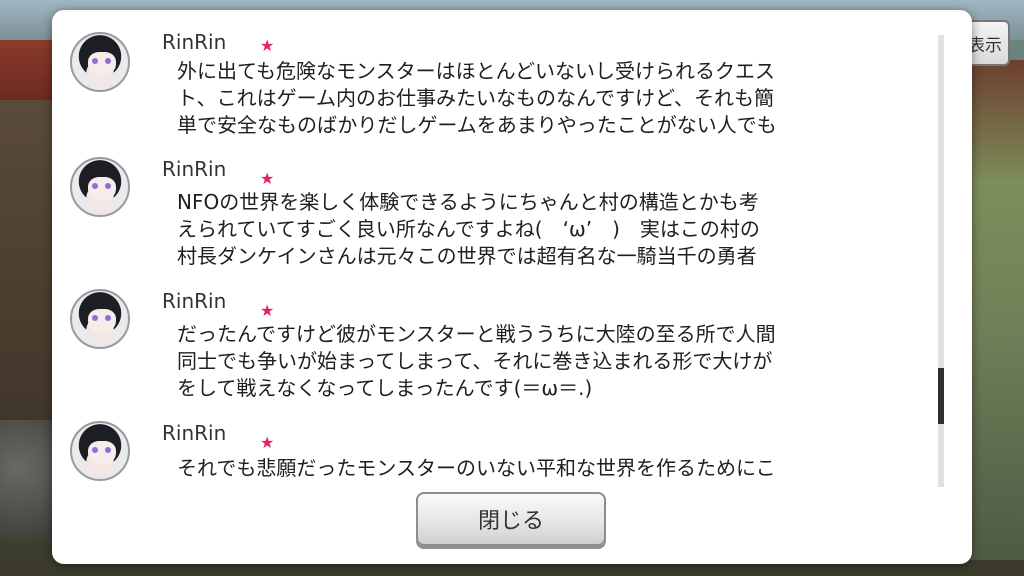  I want to click on scrollbar-thumb, so click(941, 396).